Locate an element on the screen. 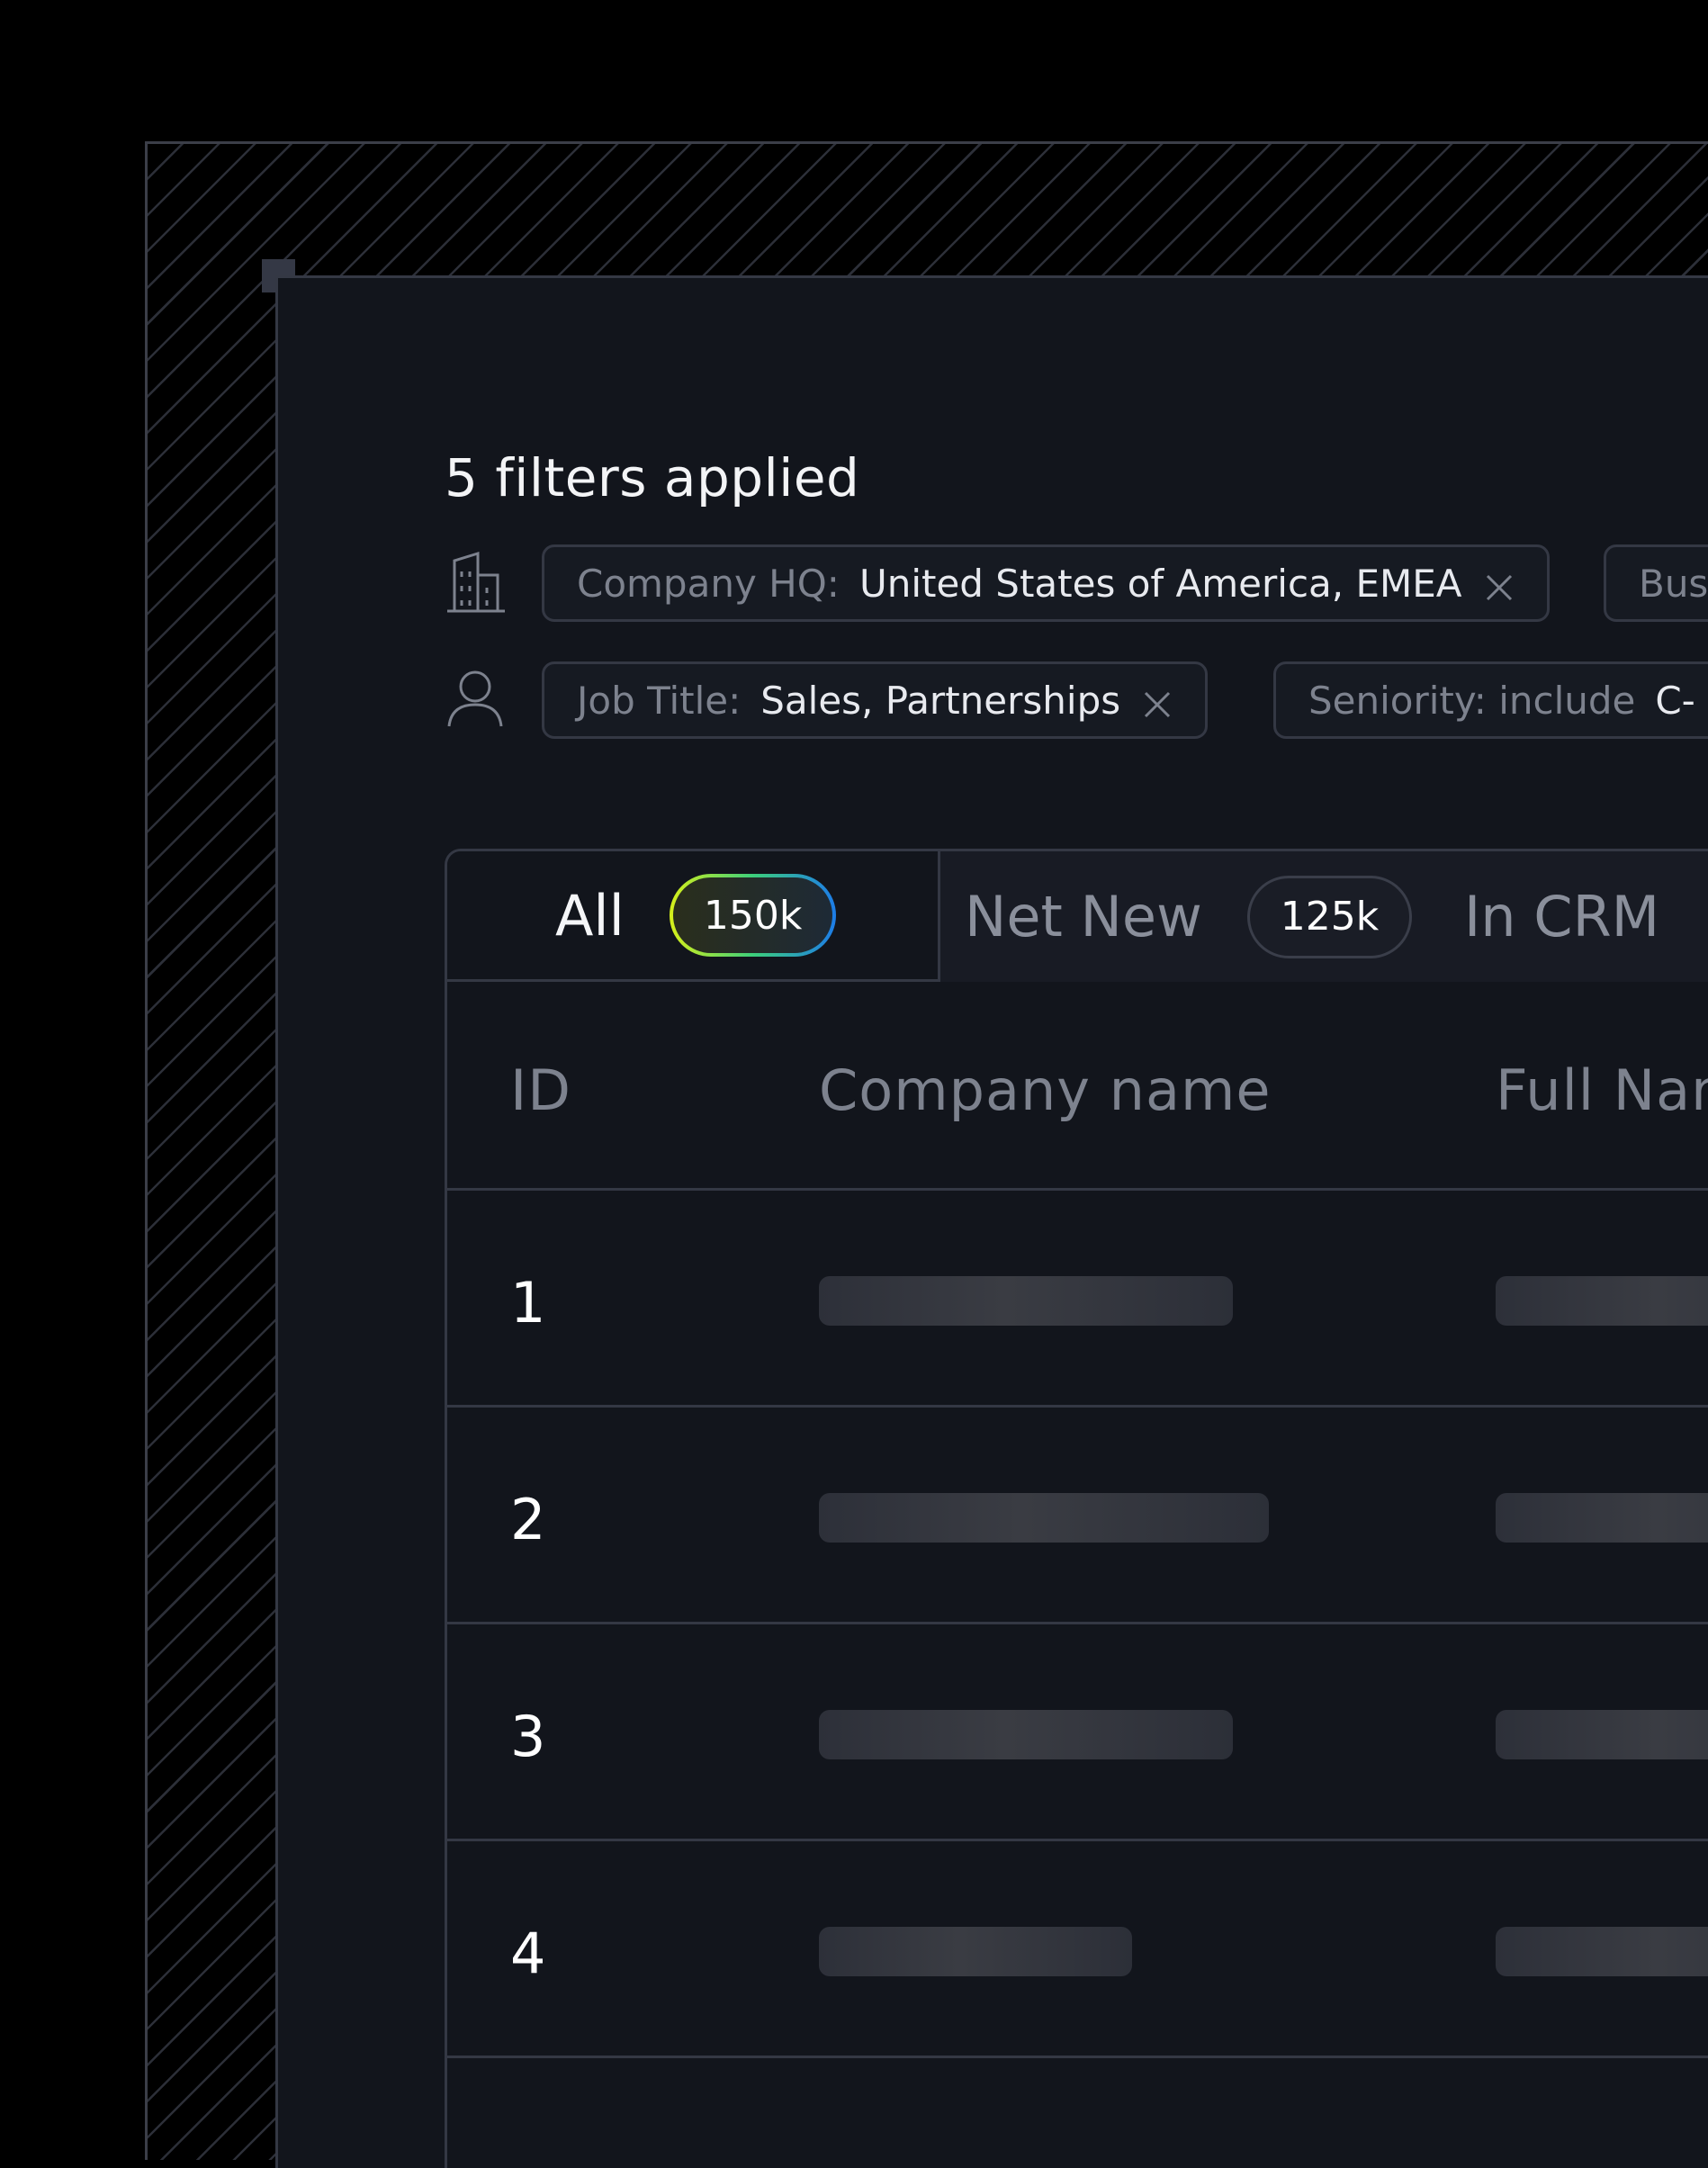 Image resolution: width=1708 pixels, height=2168 pixels. column-header-company-name: Company name is located at coordinates (1045, 1090).